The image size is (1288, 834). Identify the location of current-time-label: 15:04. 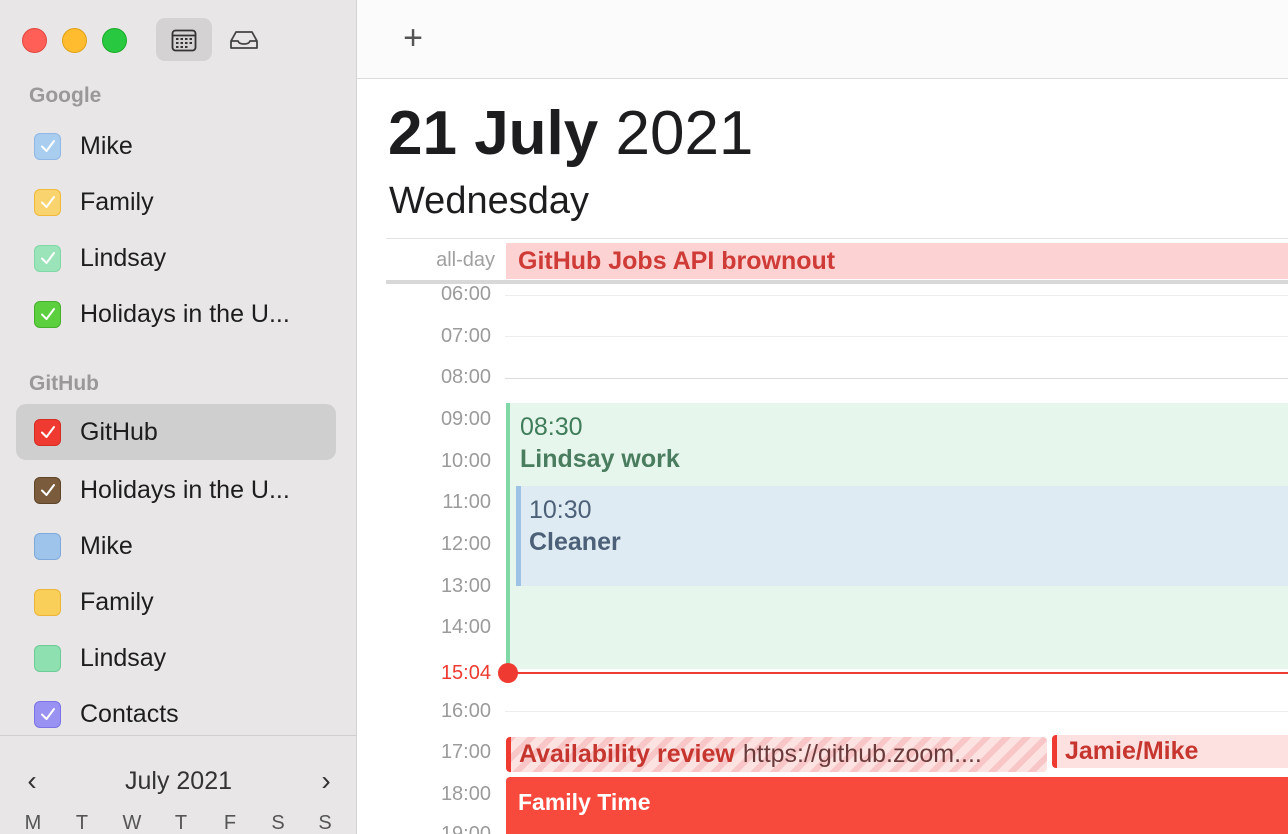
(465, 673).